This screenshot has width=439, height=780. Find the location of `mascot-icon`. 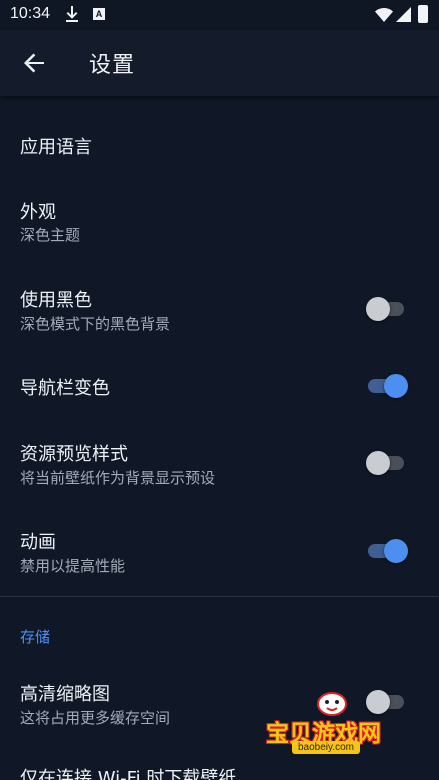

mascot-icon is located at coordinates (332, 702).